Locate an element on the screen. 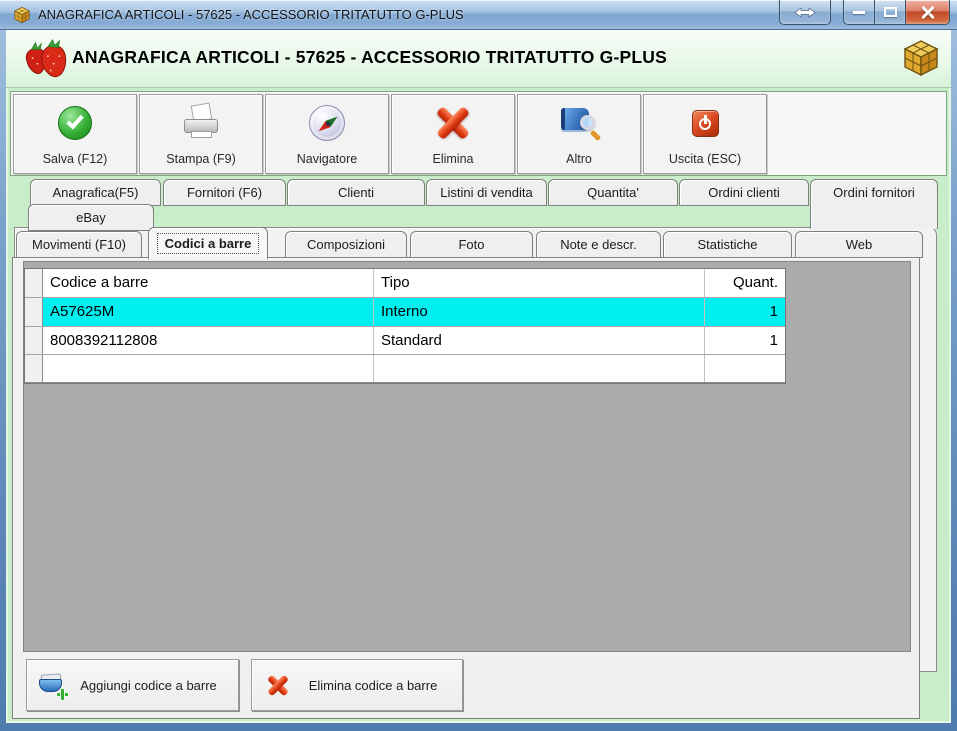  power-icon is located at coordinates (705, 123).